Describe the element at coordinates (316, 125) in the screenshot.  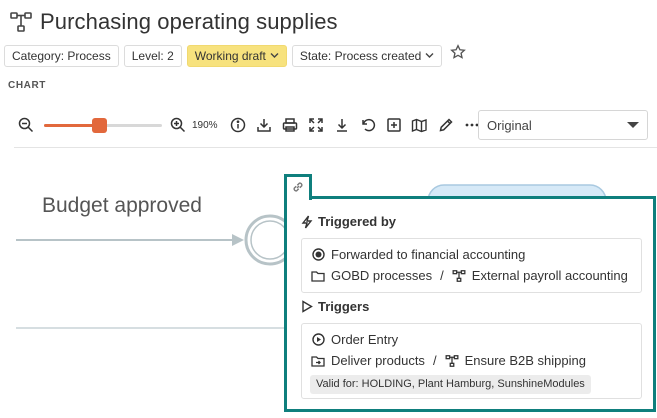
I see `fit-screen-icon` at that location.